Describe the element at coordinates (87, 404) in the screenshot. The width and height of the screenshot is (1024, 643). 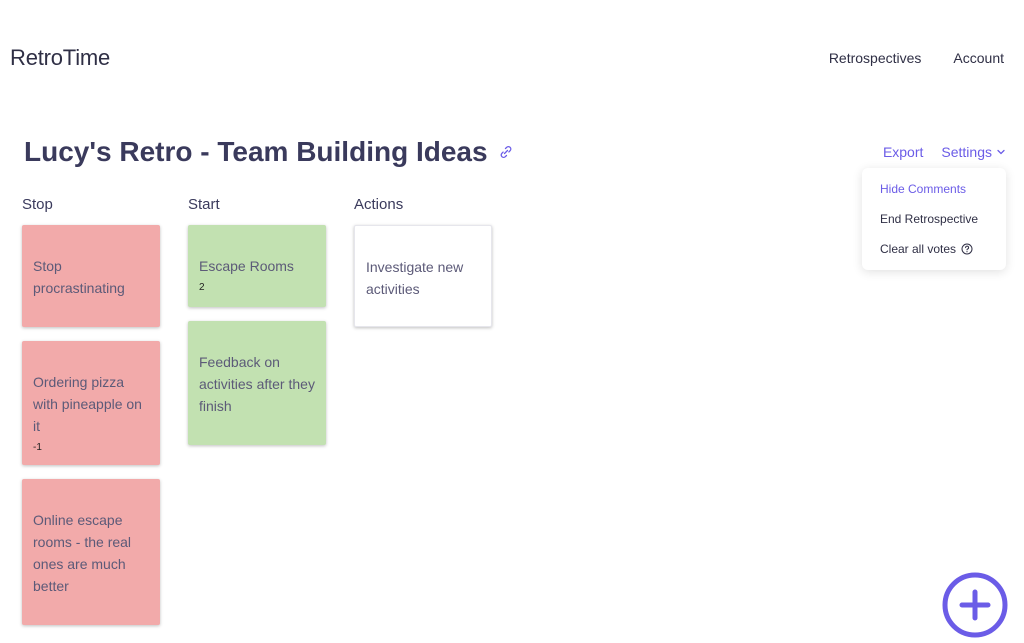
I see `card-text: Ordering pizza with pineapple on it` at that location.